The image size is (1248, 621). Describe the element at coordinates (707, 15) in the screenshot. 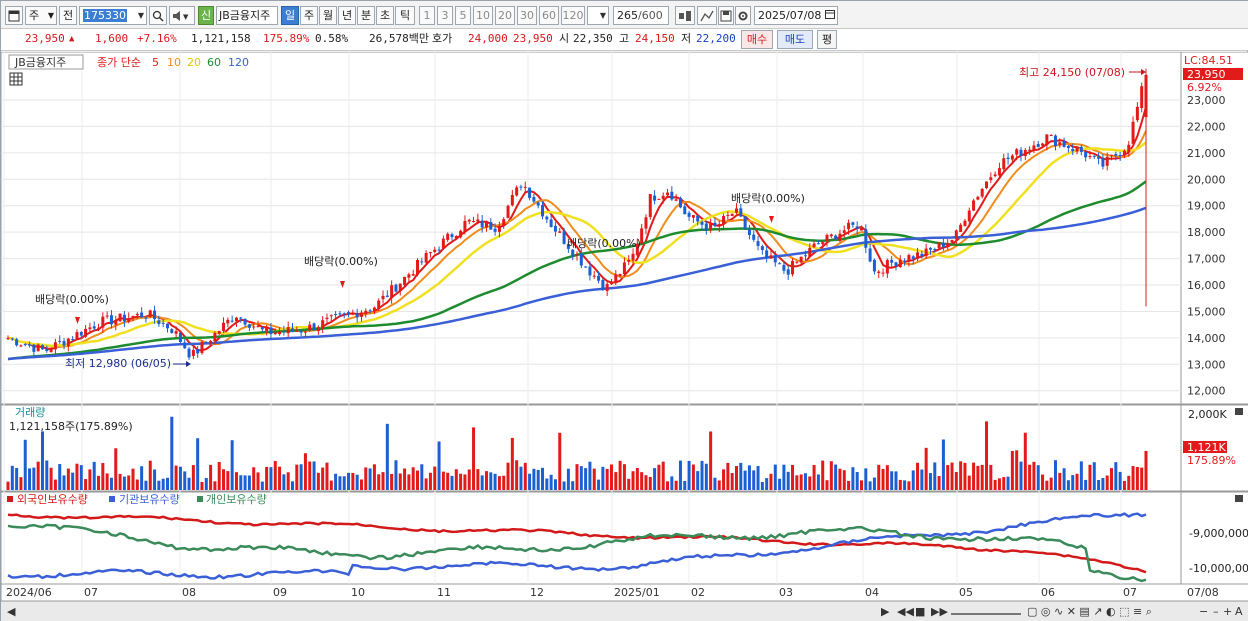

I see `draw-icon` at that location.